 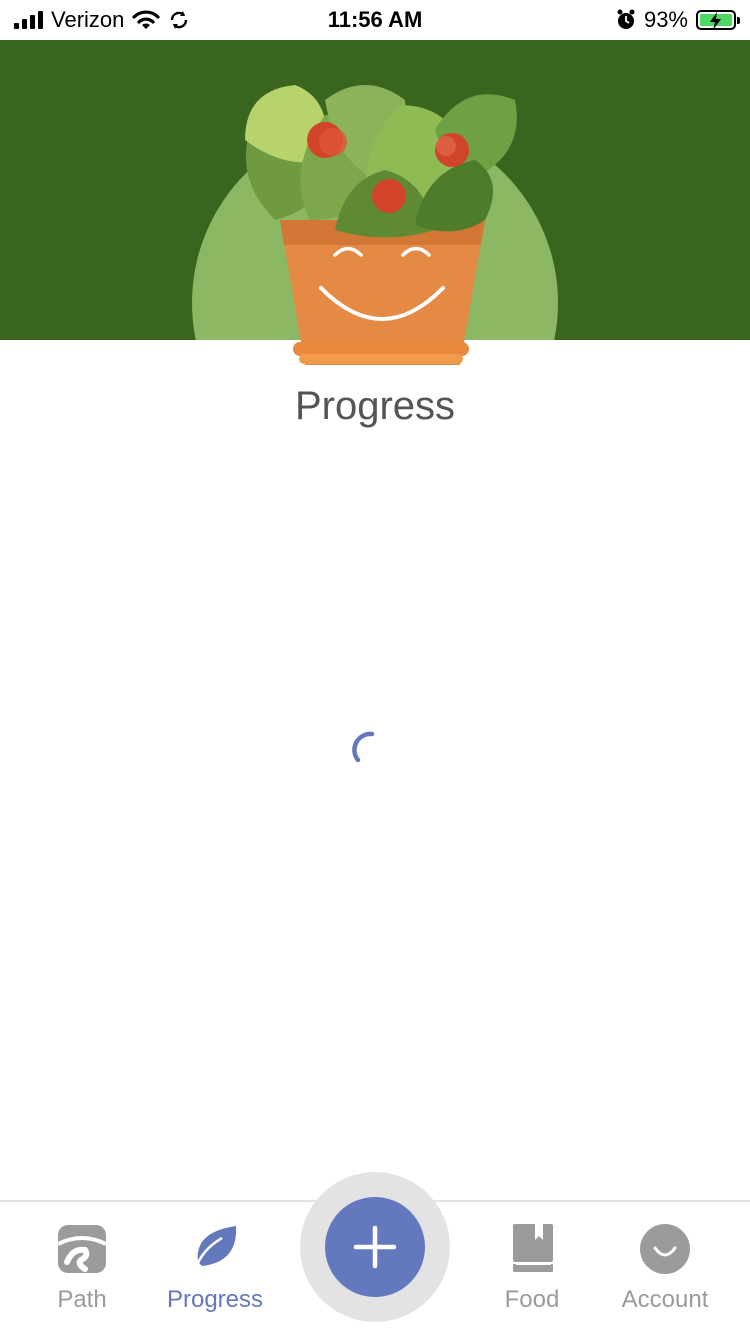 I want to click on status-right: 93%, so click(x=678, y=20).